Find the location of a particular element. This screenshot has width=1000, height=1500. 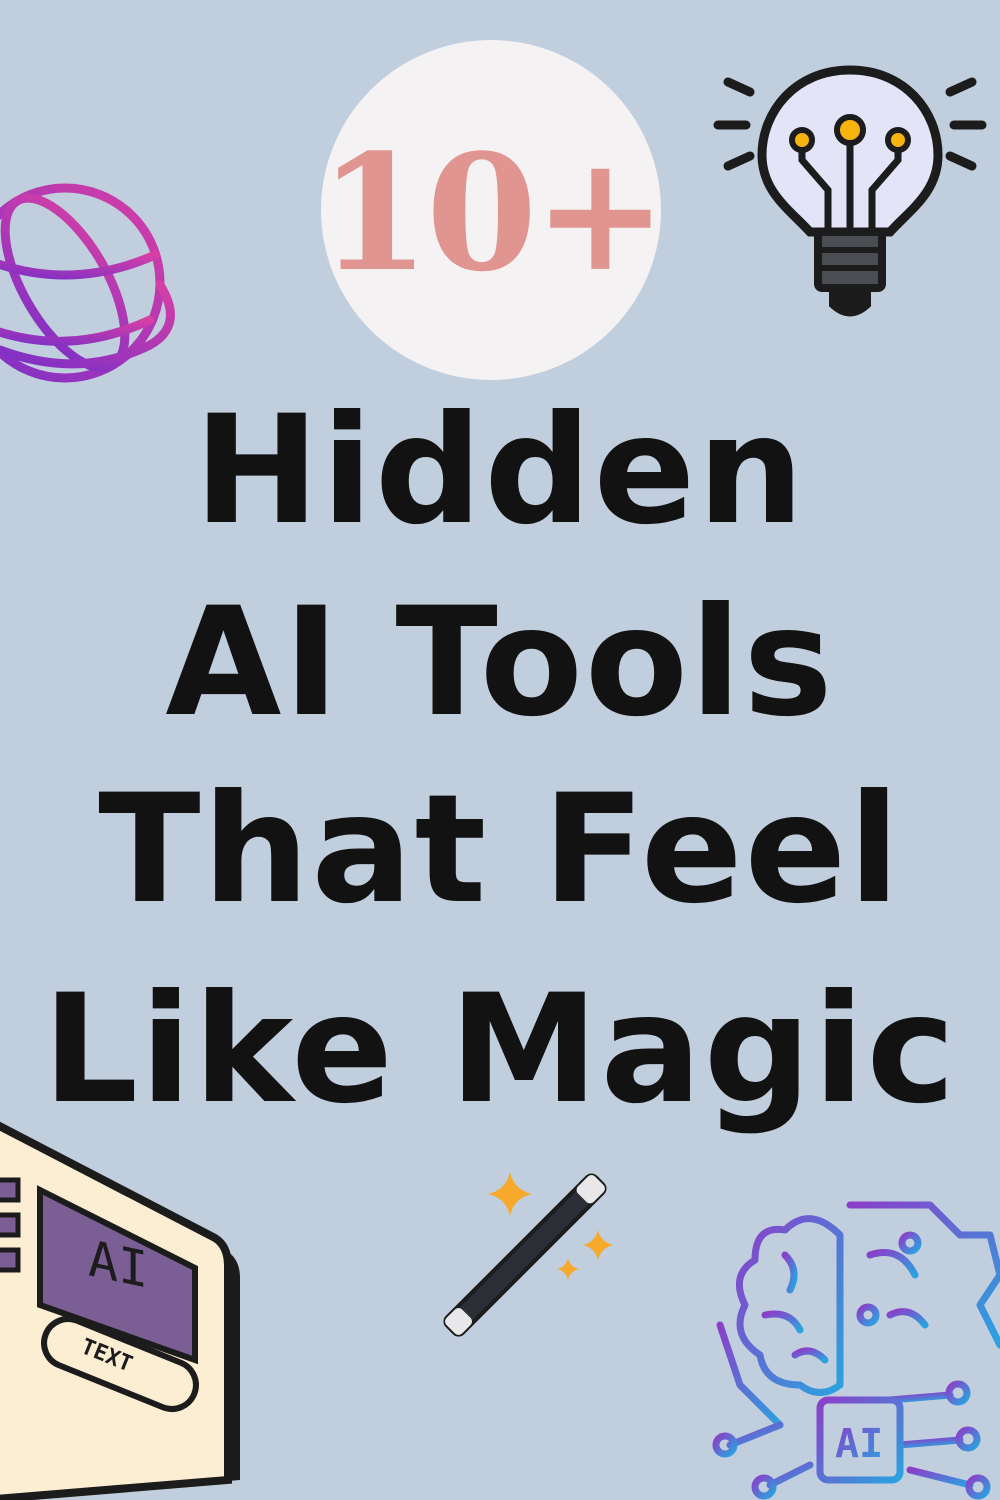

ai-brain-circuit-icon: AI is located at coordinates (856, 1350).